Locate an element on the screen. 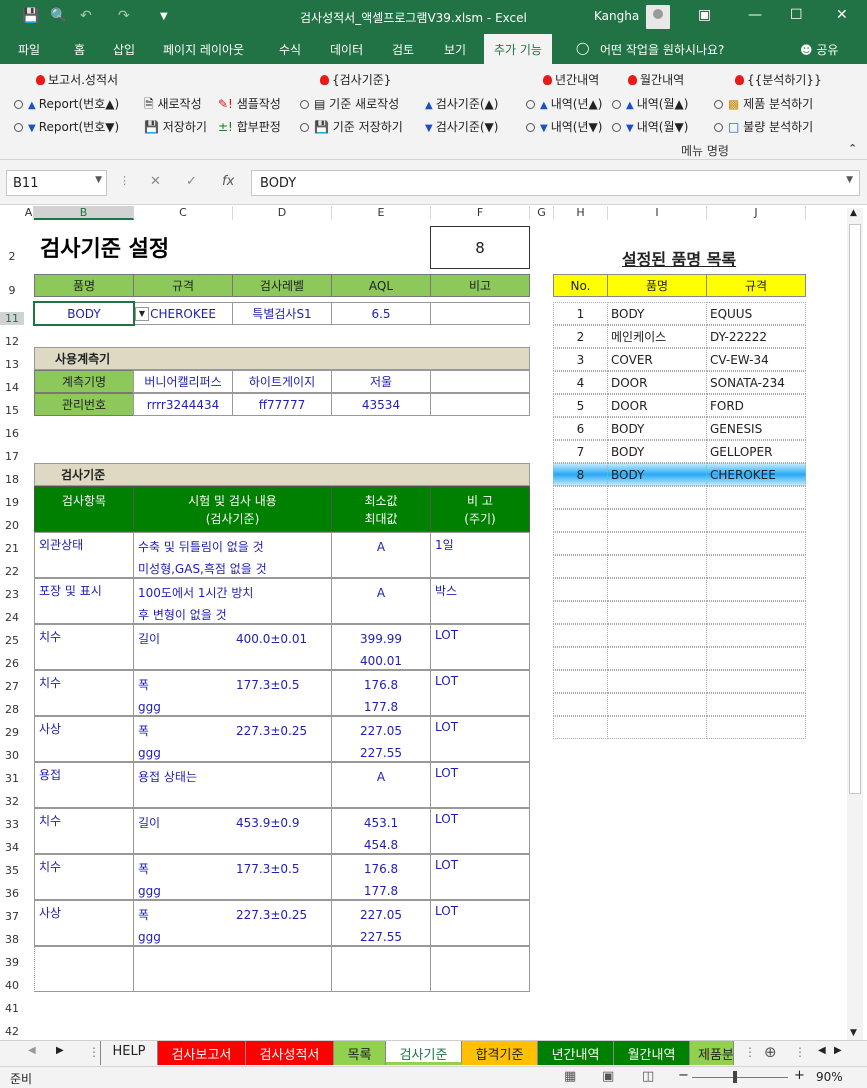  row-header: 40 is located at coordinates (12, 985).